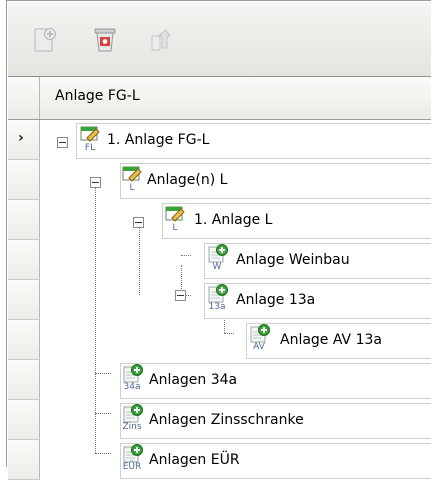 This screenshot has height=480, width=431. I want to click on delete-icon, so click(105, 40).